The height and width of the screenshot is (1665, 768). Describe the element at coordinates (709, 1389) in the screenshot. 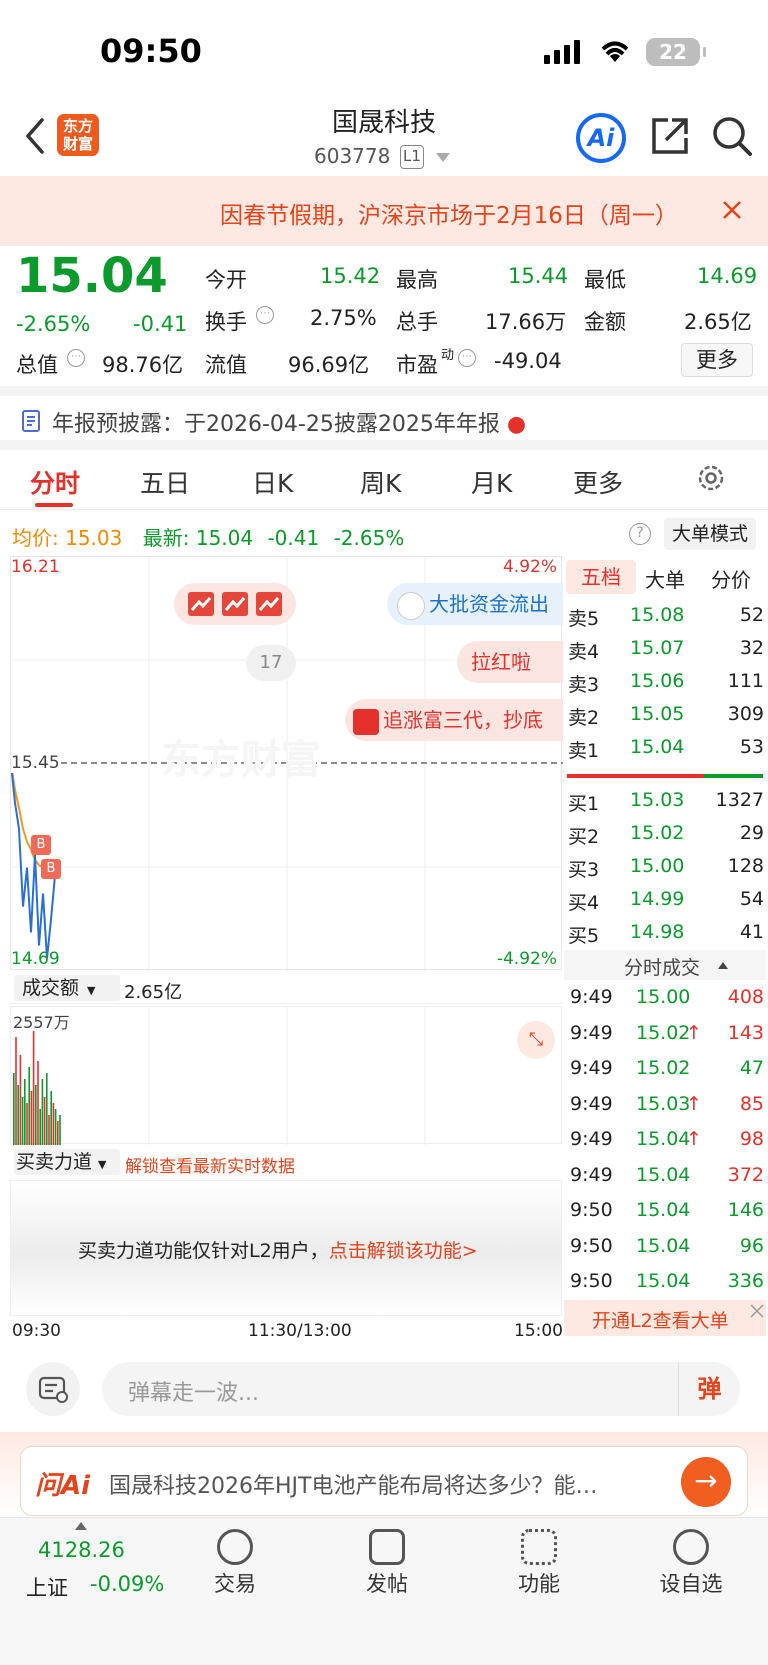

I see `danmu-send-button: 弹` at that location.